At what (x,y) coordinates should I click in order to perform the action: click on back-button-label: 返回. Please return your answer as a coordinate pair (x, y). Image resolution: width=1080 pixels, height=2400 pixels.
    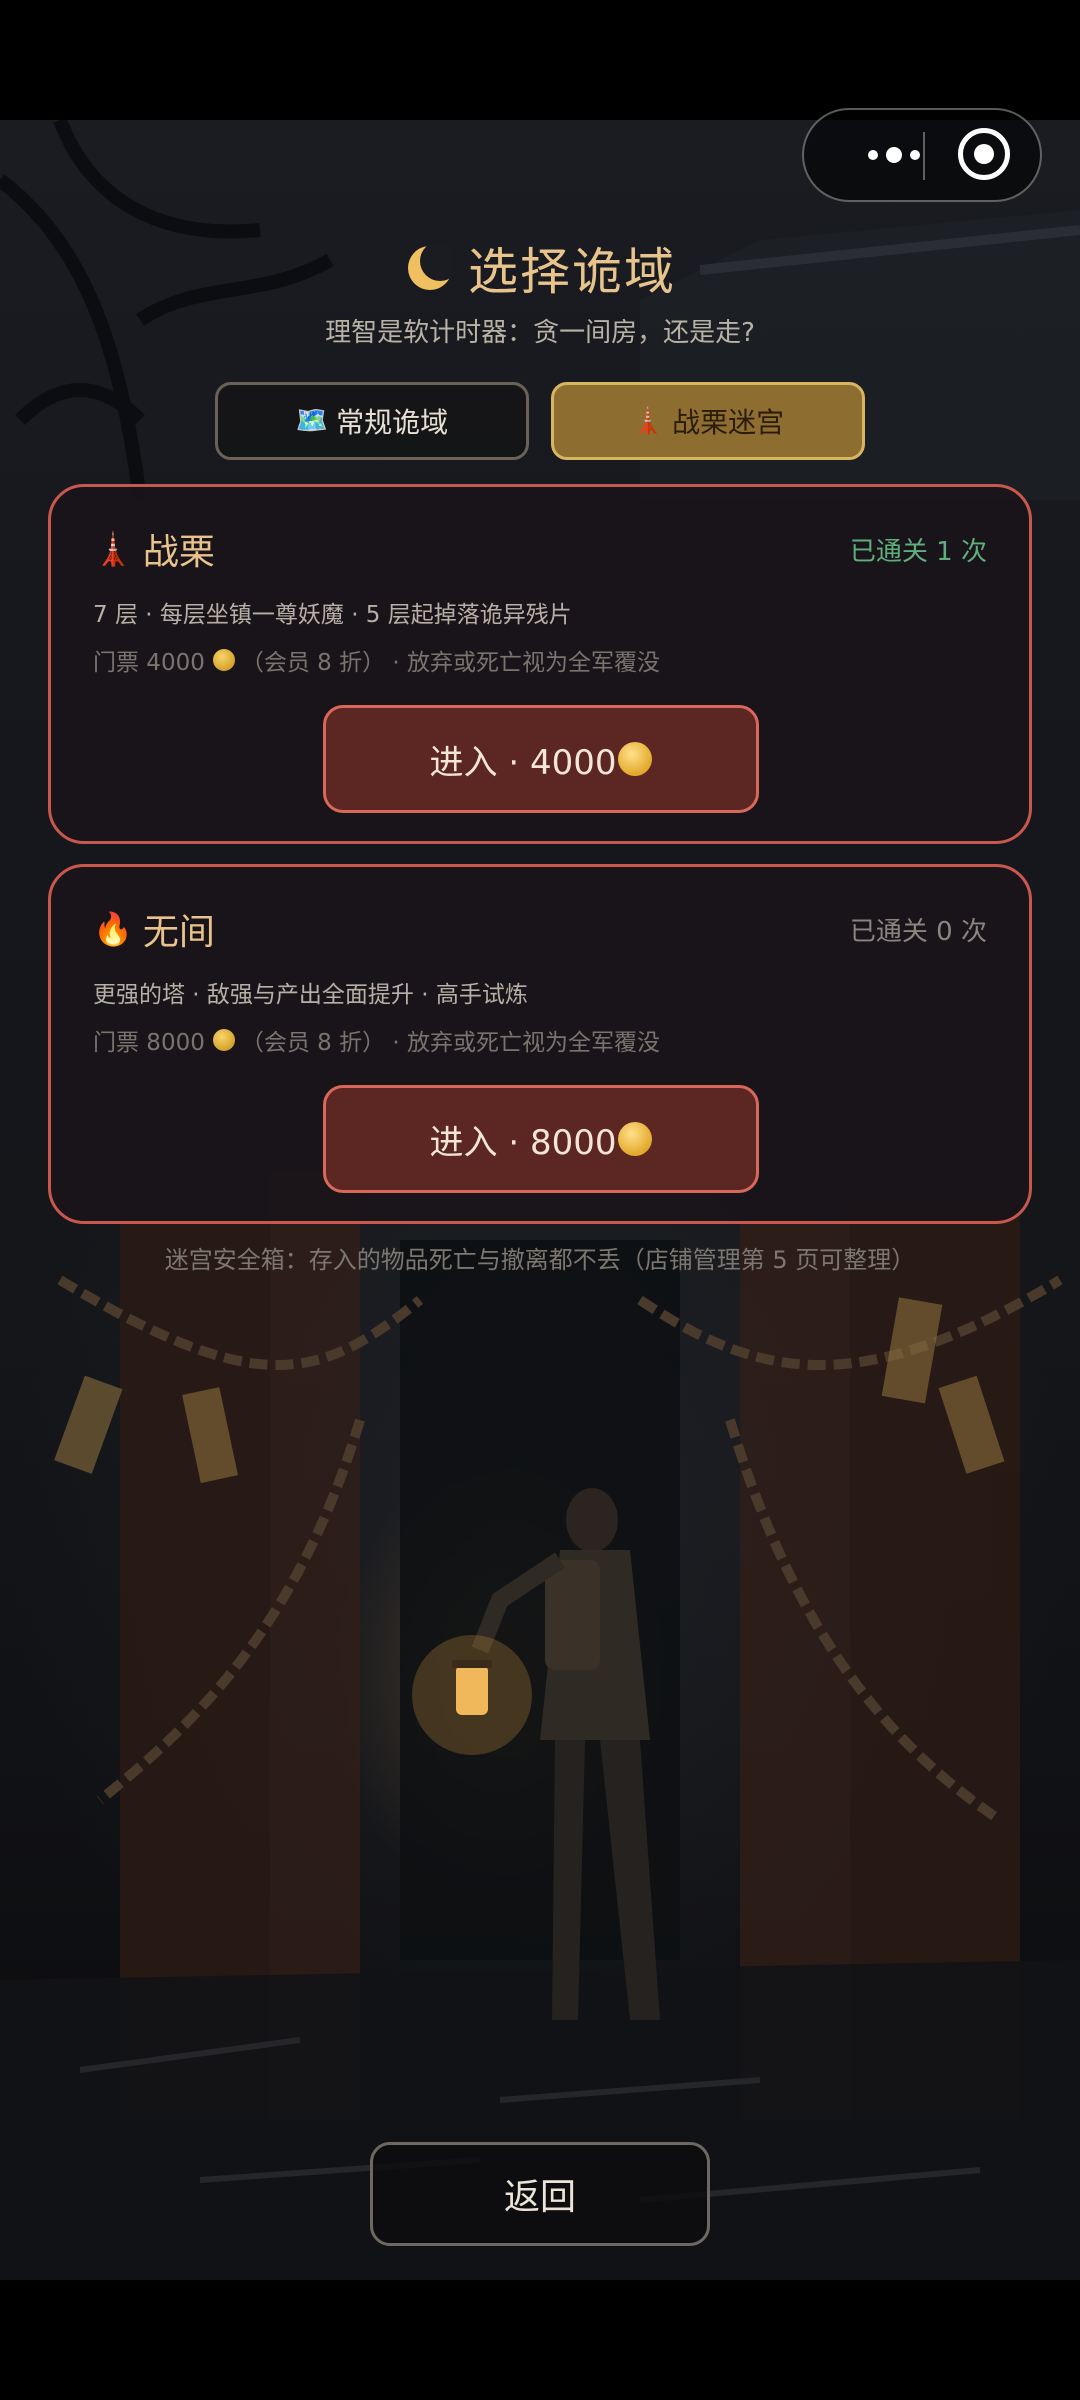
    Looking at the image, I should click on (539, 2197).